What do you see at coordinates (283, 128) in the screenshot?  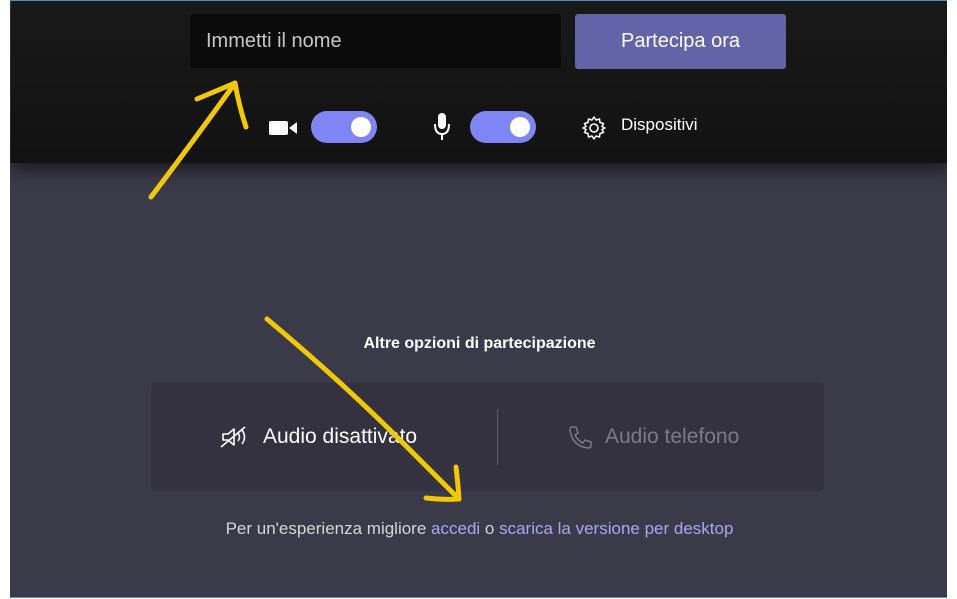 I see `camera-icon` at bounding box center [283, 128].